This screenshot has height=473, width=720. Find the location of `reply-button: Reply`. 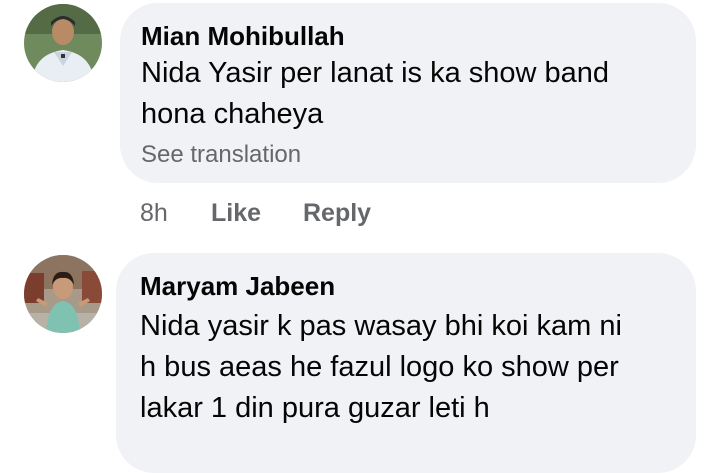

reply-button: Reply is located at coordinates (337, 213).